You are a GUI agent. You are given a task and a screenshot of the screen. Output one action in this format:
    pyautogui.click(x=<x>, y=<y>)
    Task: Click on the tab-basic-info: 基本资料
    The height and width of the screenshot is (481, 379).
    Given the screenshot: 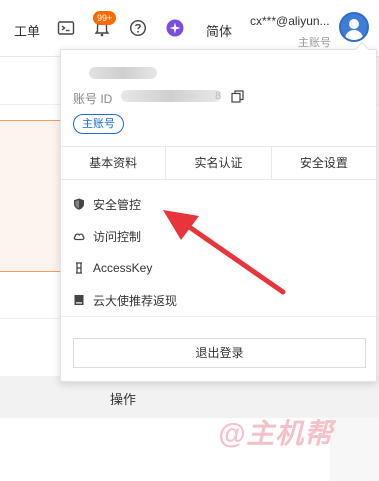 What is the action you would take?
    pyautogui.click(x=114, y=163)
    